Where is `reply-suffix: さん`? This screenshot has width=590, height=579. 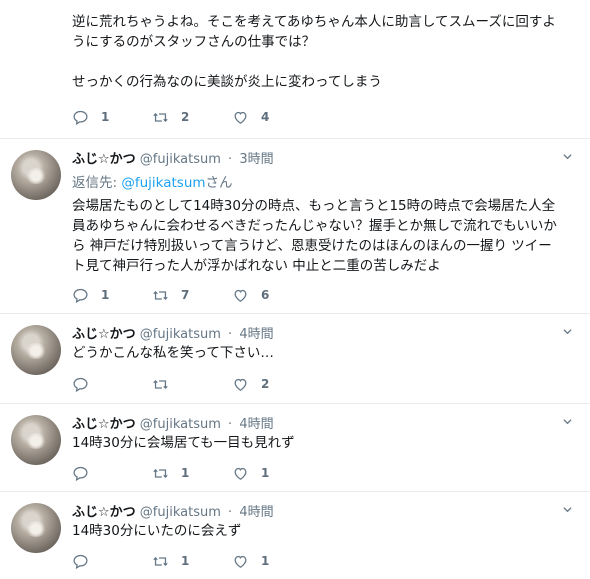
reply-suffix: さん is located at coordinates (219, 183).